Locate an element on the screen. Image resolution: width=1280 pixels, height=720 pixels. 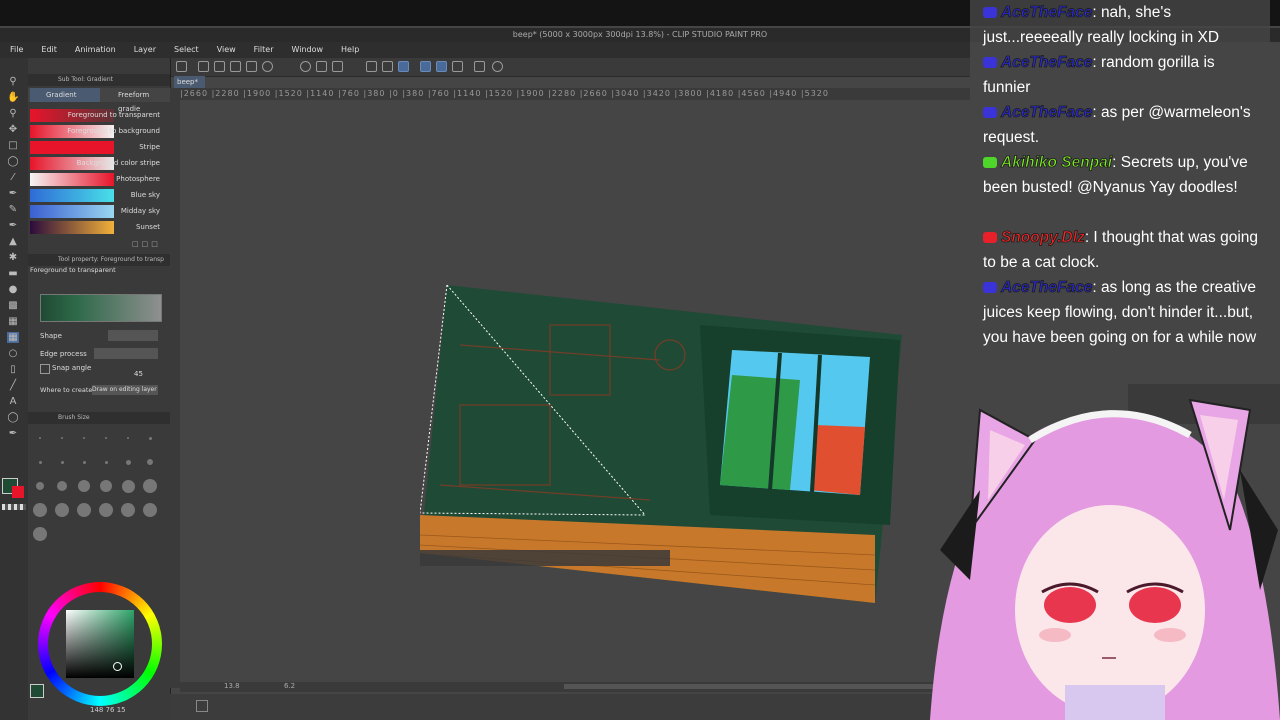
menu-view: View is located at coordinates (225, 50).